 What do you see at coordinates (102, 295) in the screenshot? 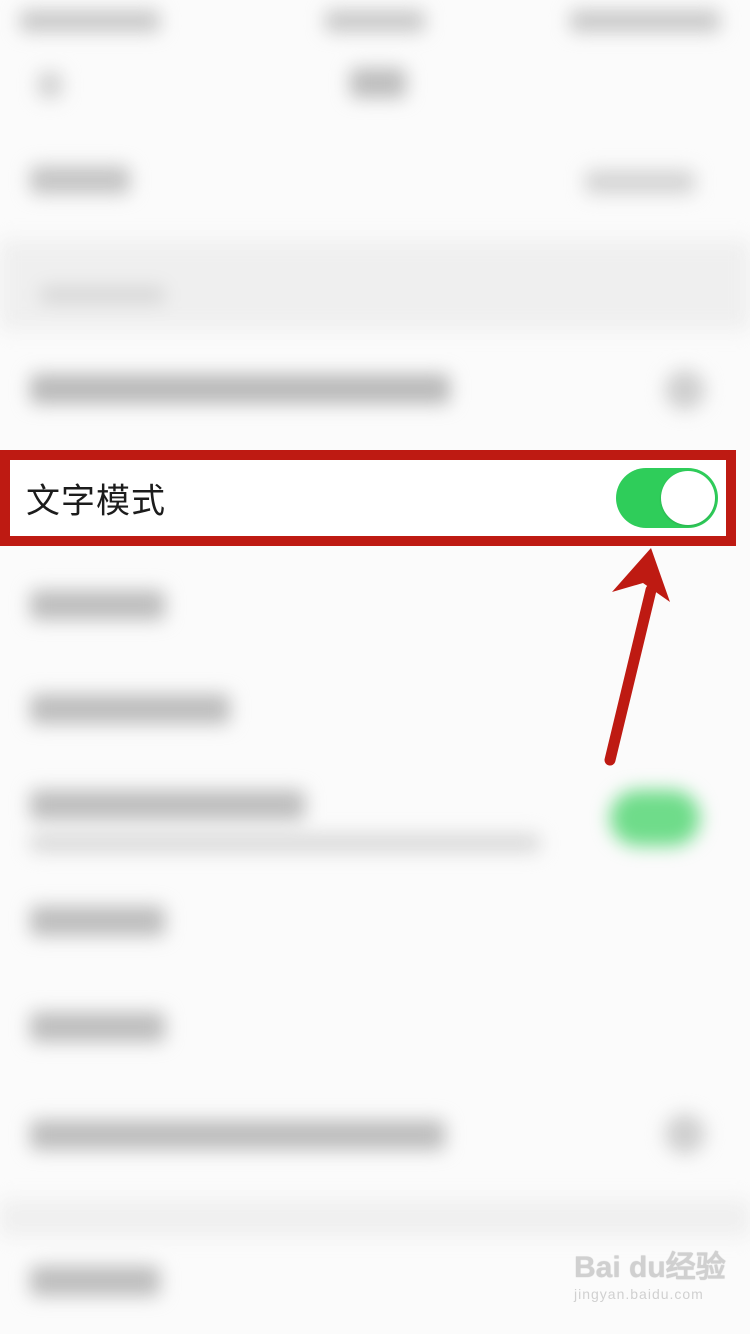
I see `section-header-placeholder` at bounding box center [102, 295].